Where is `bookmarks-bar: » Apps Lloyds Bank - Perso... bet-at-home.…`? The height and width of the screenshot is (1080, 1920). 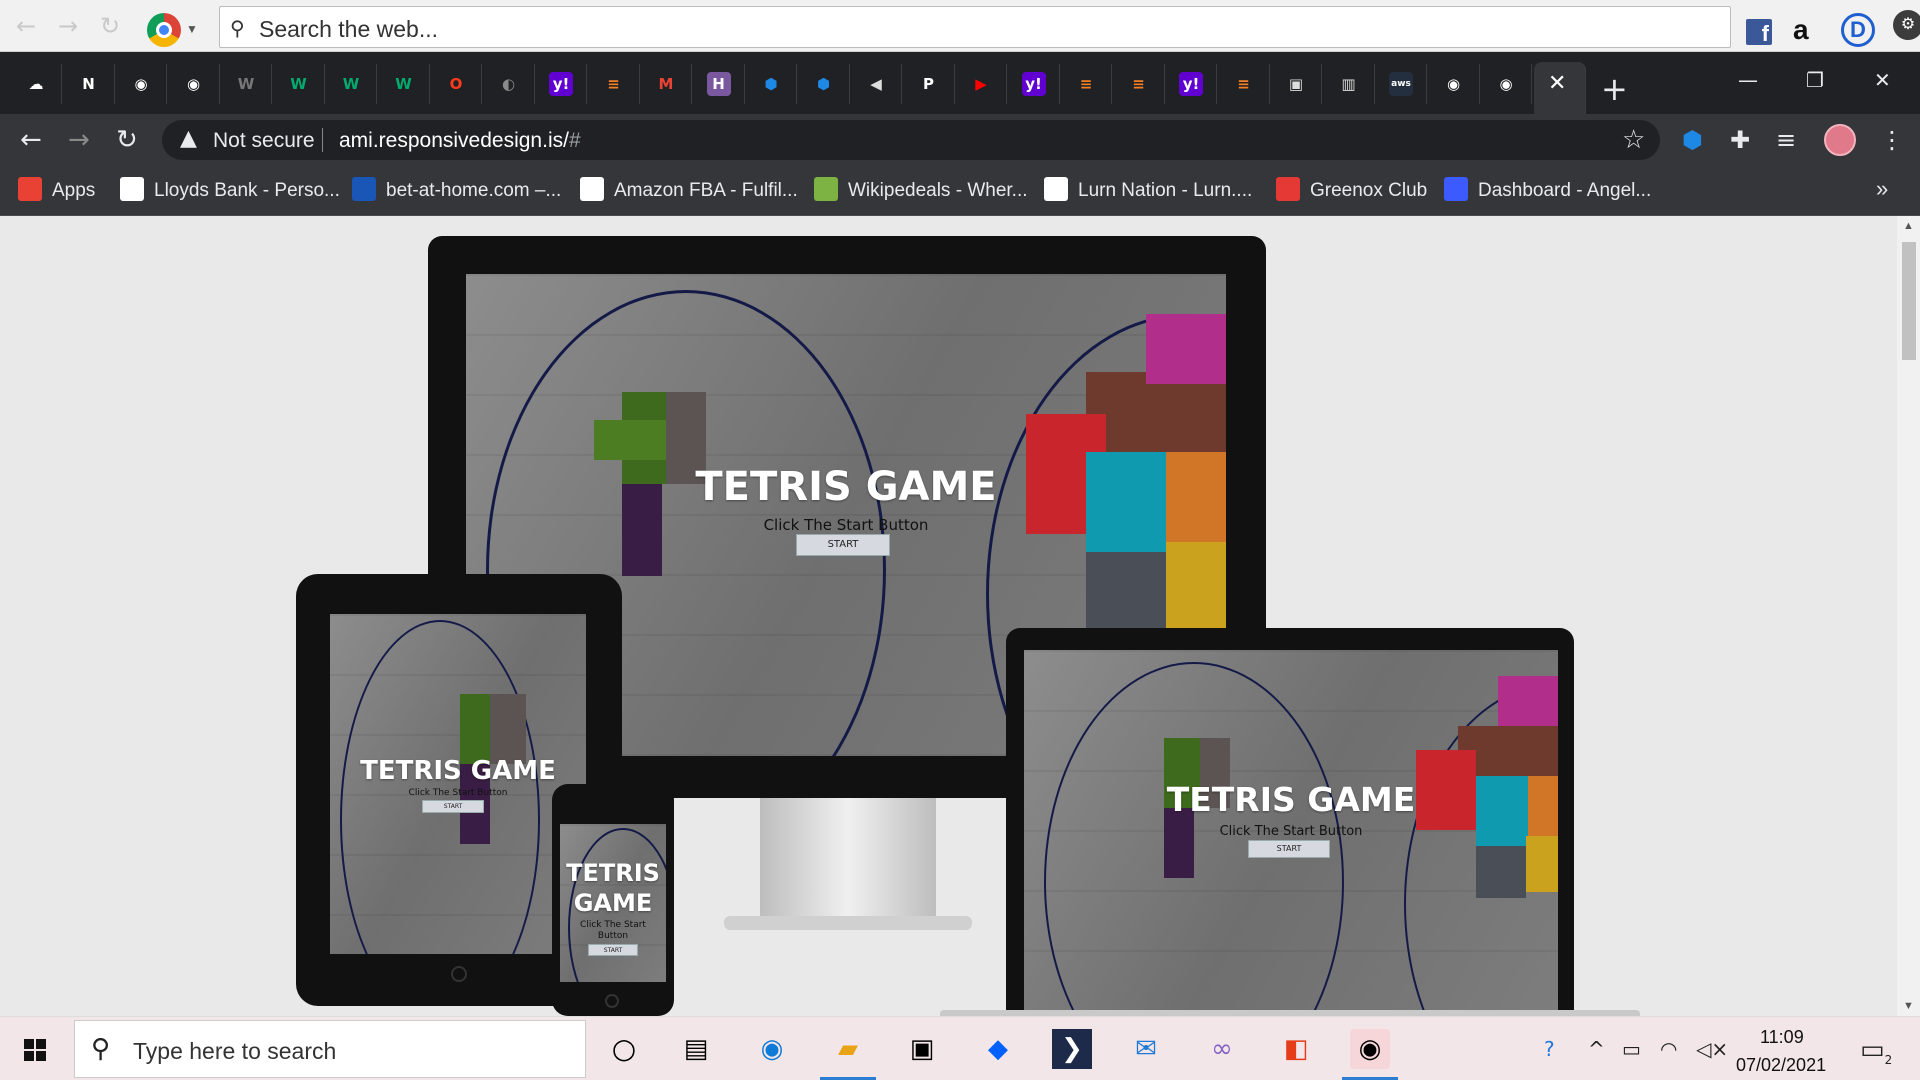
bookmarks-bar: » Apps Lloyds Bank - Perso... bet-at-home.… is located at coordinates (960, 190).